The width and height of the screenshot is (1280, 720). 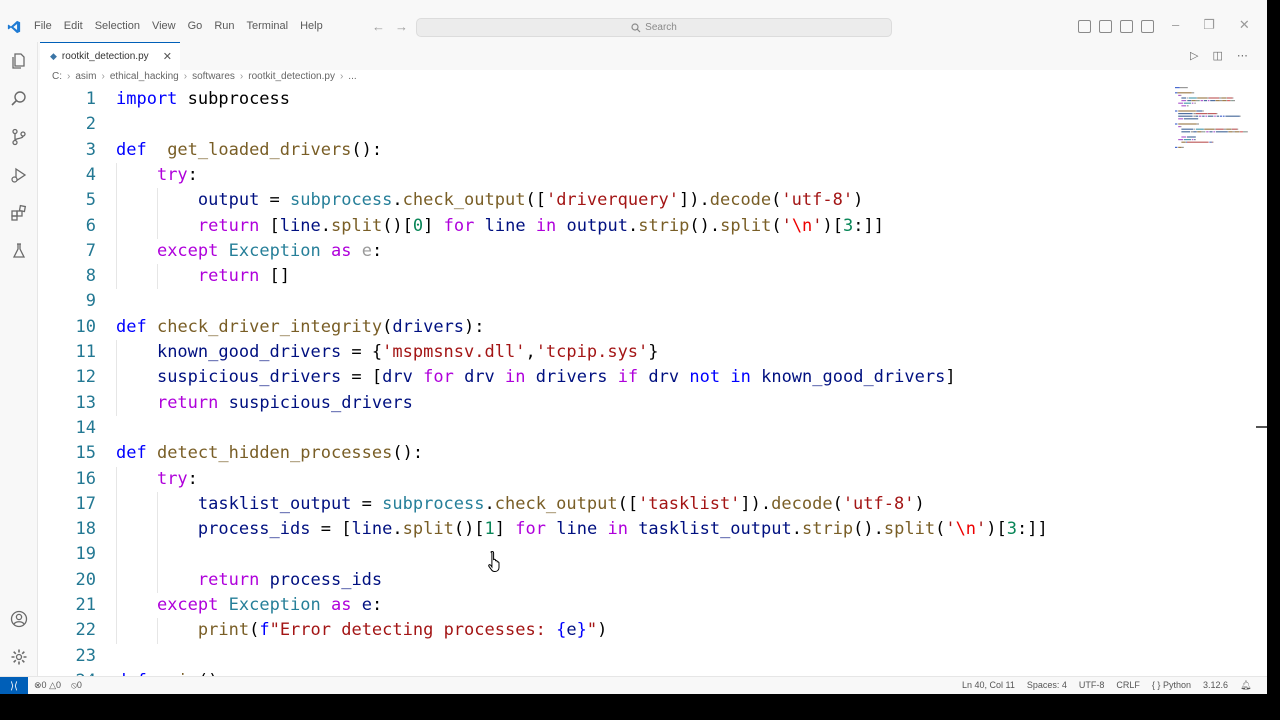 What do you see at coordinates (1105, 26) in the screenshot?
I see `toggle-panel-icon` at bounding box center [1105, 26].